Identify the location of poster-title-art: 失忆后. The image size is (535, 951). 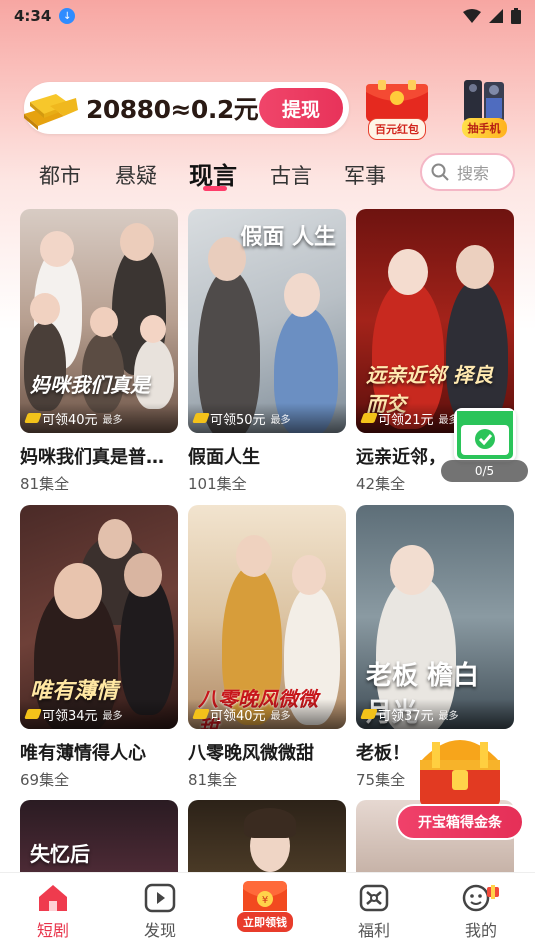
(60, 854).